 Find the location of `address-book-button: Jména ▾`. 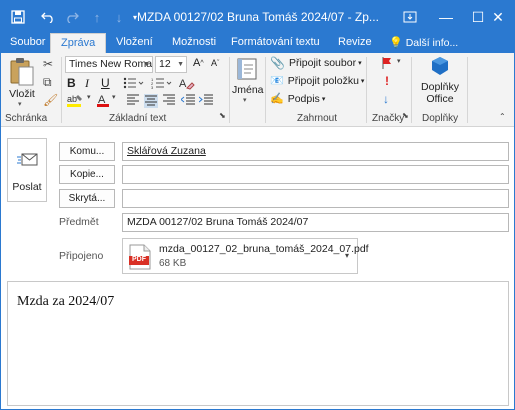

address-book-button: Jména ▾ is located at coordinates (248, 83).